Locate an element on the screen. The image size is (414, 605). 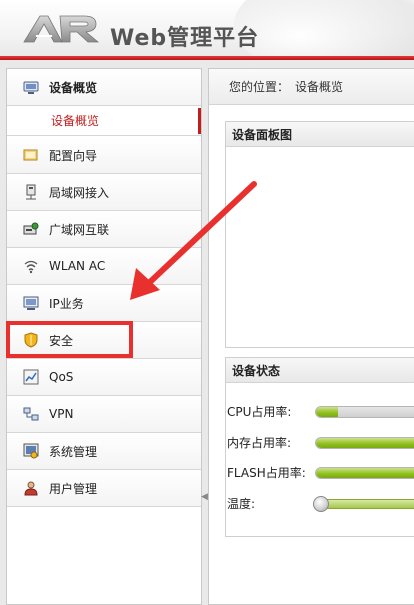
flash-usage-fill is located at coordinates (365, 472).